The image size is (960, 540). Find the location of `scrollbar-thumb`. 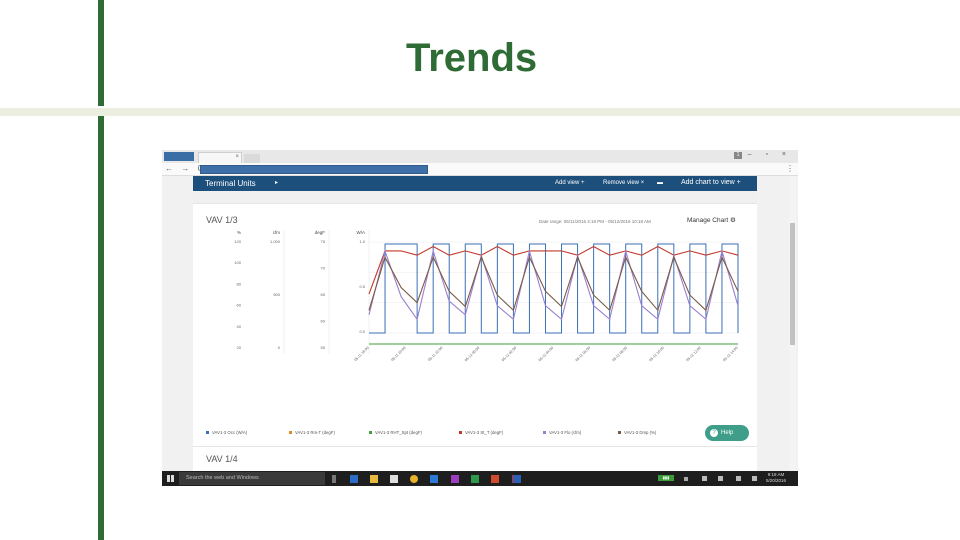

scrollbar-thumb is located at coordinates (792, 284).